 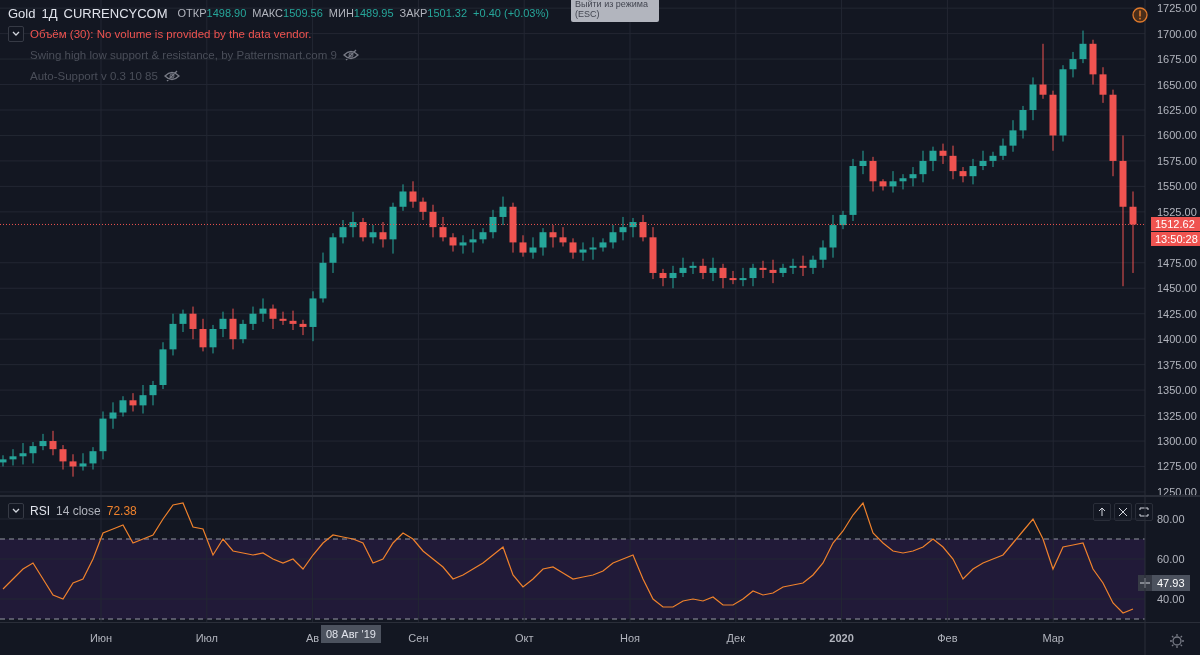 I want to click on maximize-icon, so click(x=1144, y=512).